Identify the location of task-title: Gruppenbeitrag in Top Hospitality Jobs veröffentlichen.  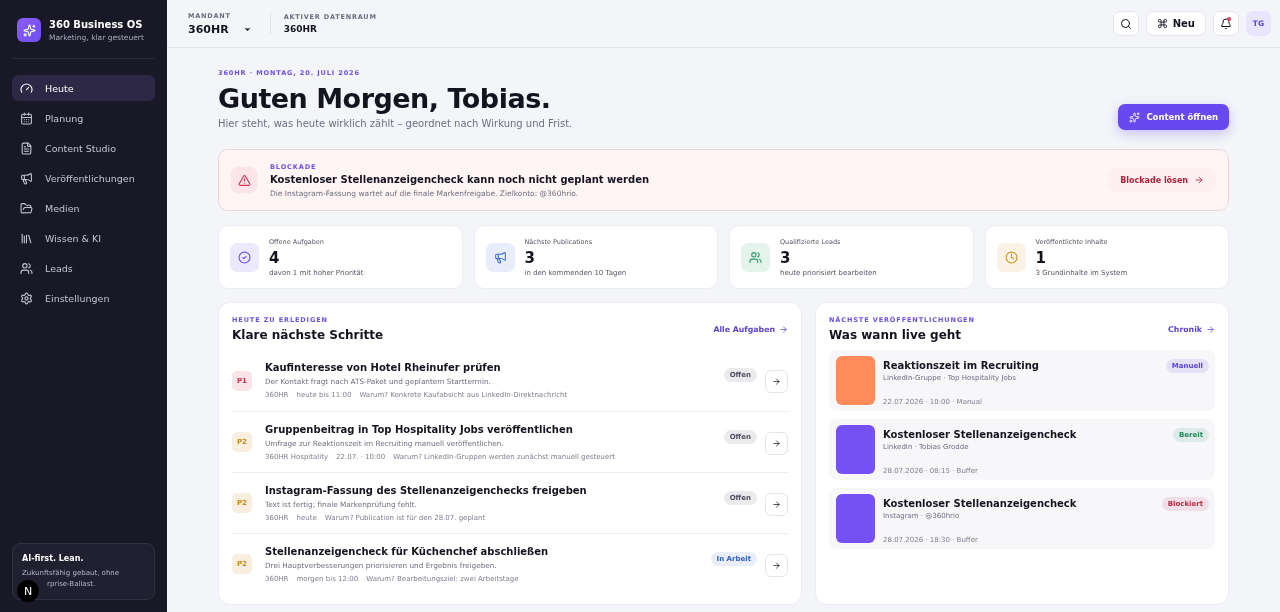
(419, 429).